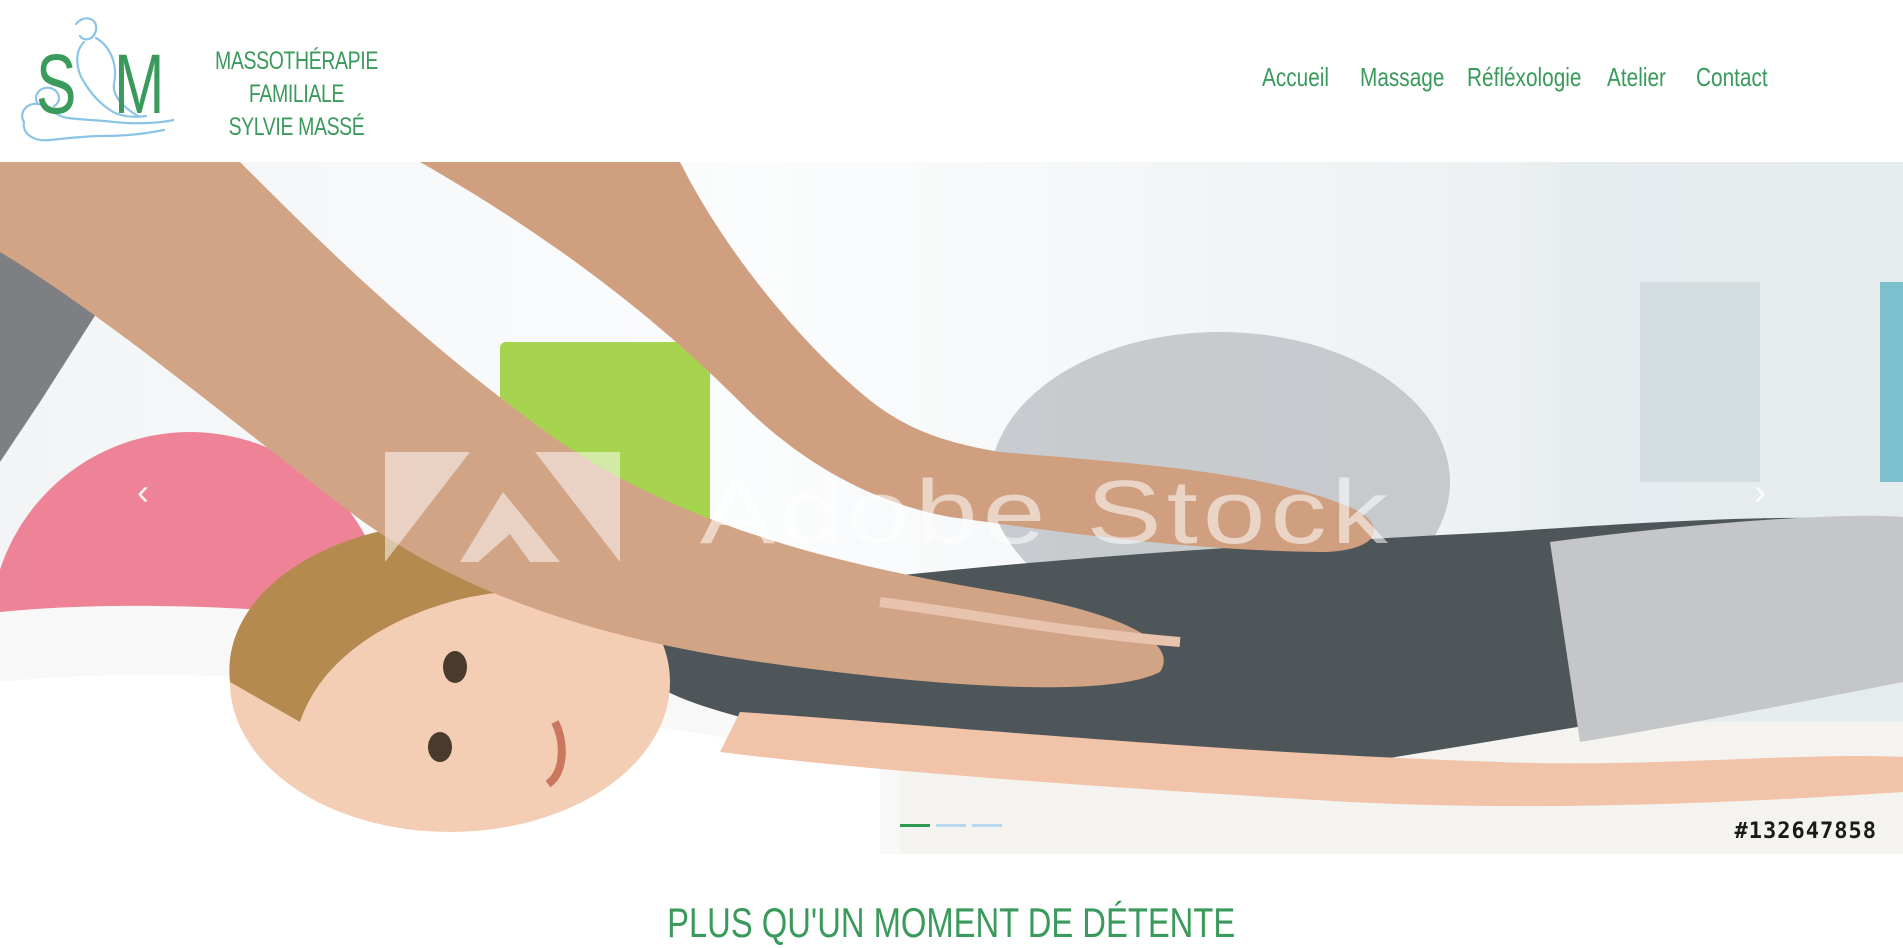 This screenshot has height=948, width=1903. Describe the element at coordinates (1402, 77) in the screenshot. I see `nav-item-label: Massage` at that location.